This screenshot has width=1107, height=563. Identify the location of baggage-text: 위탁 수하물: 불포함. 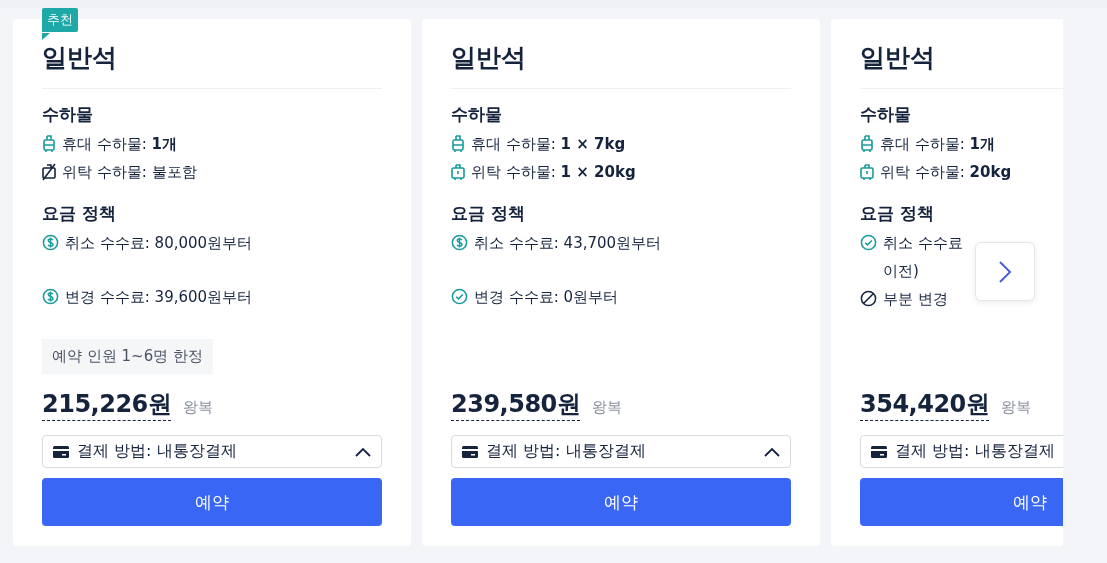
(129, 172).